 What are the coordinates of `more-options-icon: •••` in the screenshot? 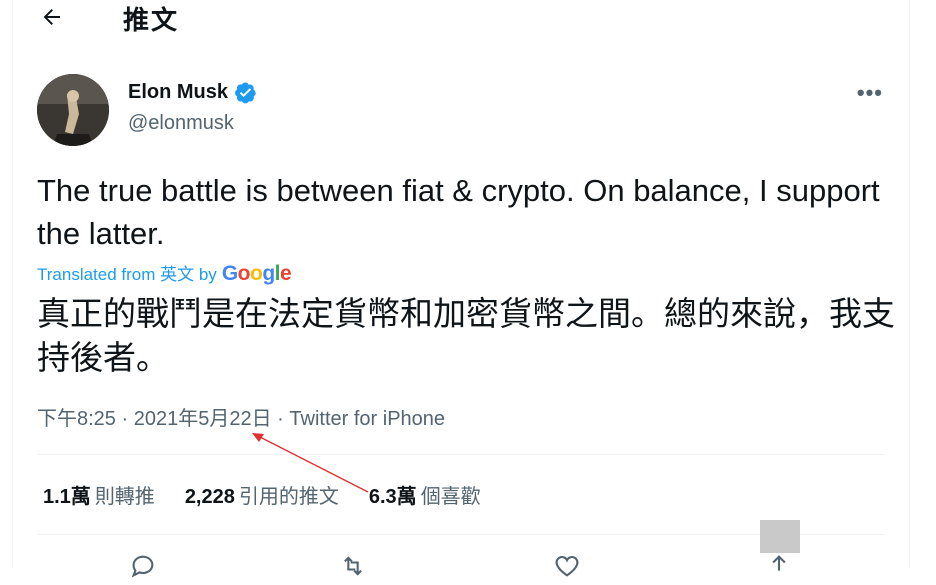 It's located at (870, 93).